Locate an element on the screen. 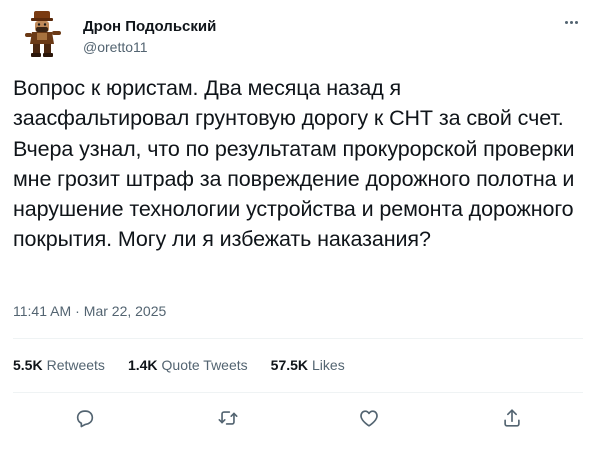  retweet-button is located at coordinates (228, 418).